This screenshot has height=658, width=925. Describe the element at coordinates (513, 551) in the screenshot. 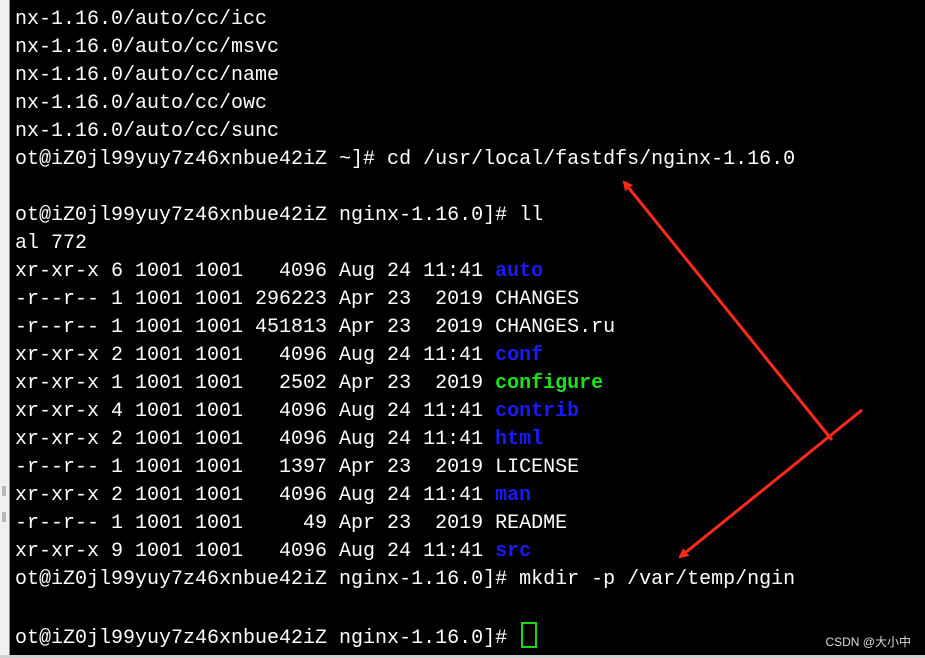

I see `file-name-highlight: src` at that location.